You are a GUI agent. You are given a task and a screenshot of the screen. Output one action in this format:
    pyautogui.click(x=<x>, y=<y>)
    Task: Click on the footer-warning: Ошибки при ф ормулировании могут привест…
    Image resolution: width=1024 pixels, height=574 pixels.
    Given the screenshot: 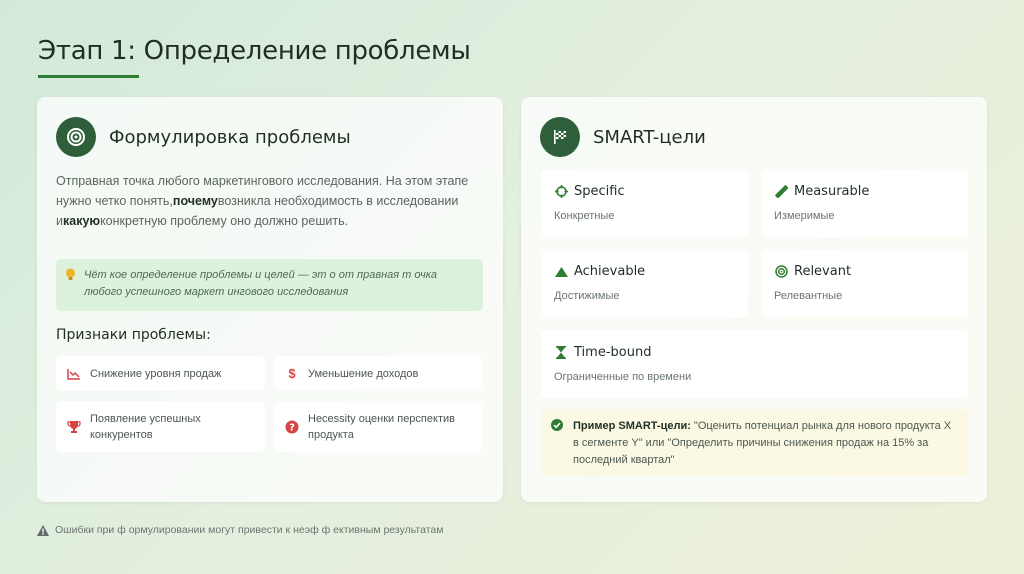 What is the action you would take?
    pyautogui.click(x=240, y=530)
    